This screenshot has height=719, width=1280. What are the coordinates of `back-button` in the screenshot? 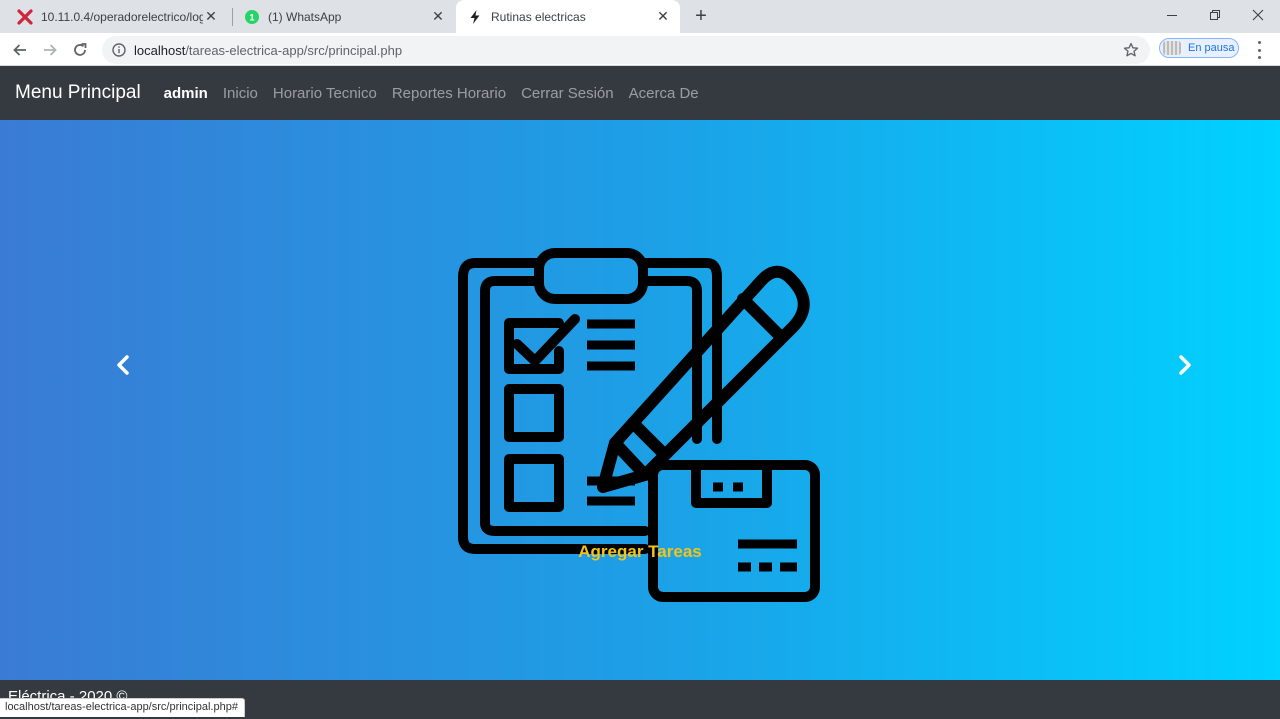 It's located at (20, 50).